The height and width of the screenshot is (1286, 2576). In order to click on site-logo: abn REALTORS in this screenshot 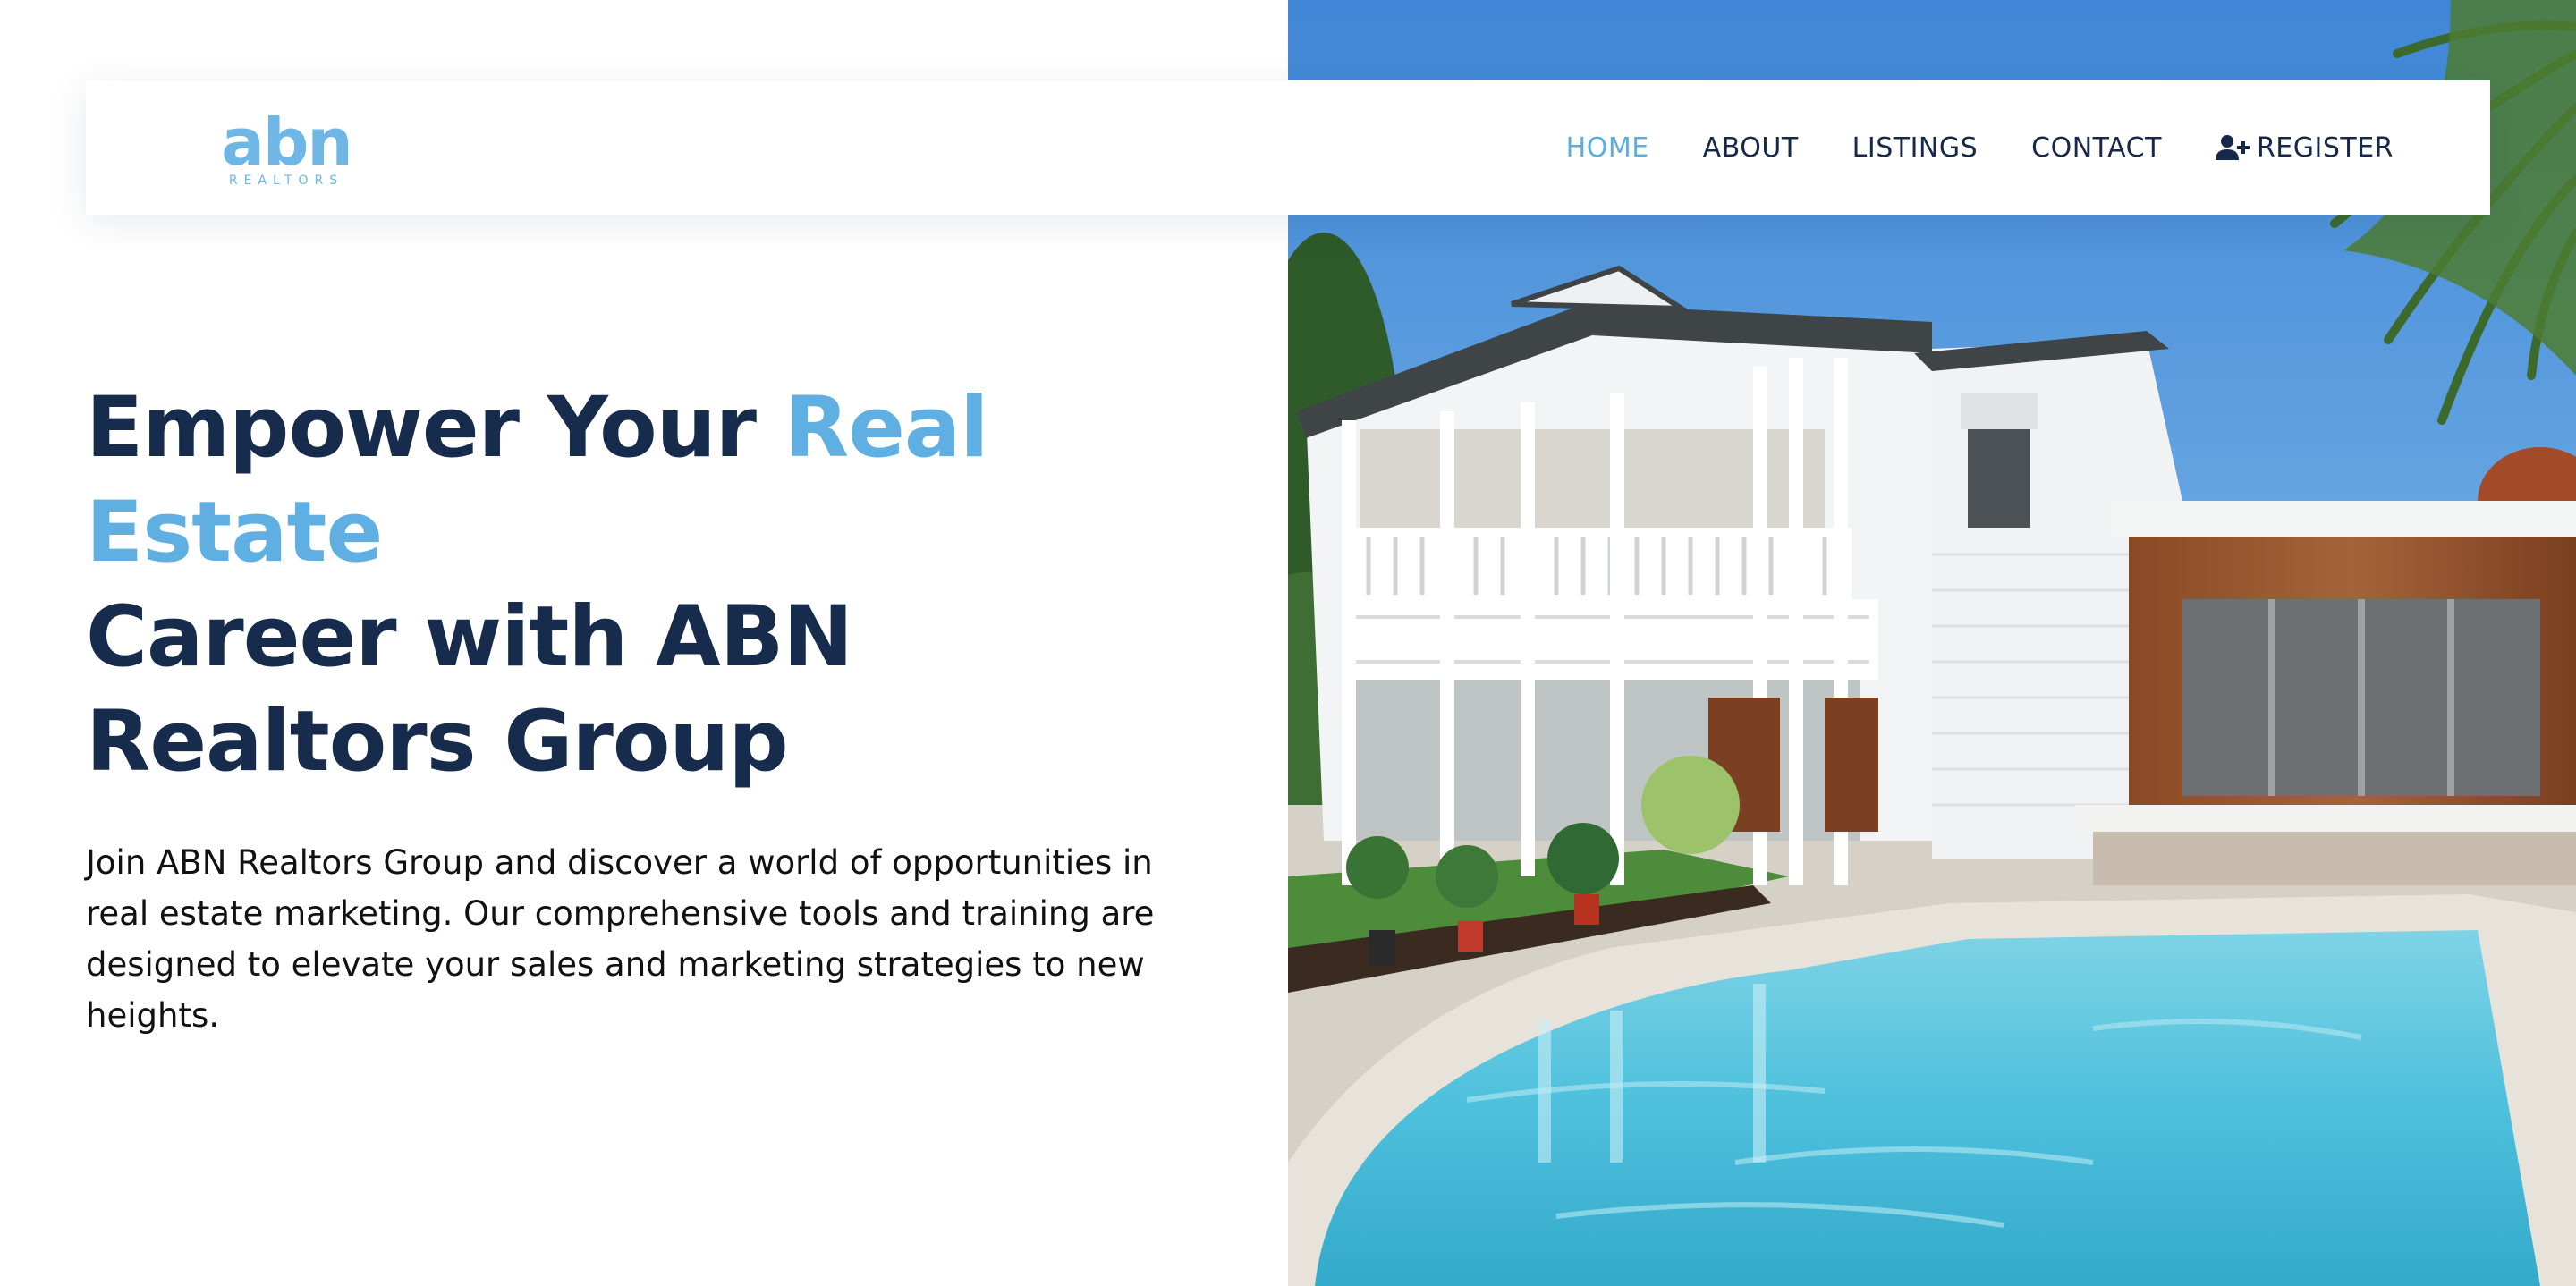, I will do `click(286, 147)`.